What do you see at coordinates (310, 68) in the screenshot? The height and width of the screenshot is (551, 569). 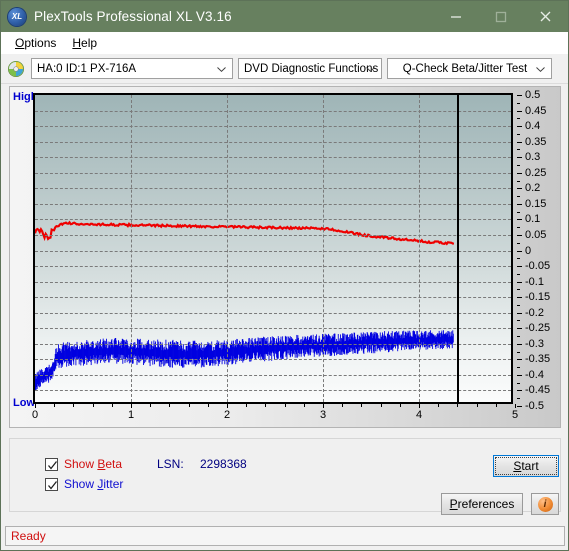 I see `function-select: DVD Diagnostic Functions` at bounding box center [310, 68].